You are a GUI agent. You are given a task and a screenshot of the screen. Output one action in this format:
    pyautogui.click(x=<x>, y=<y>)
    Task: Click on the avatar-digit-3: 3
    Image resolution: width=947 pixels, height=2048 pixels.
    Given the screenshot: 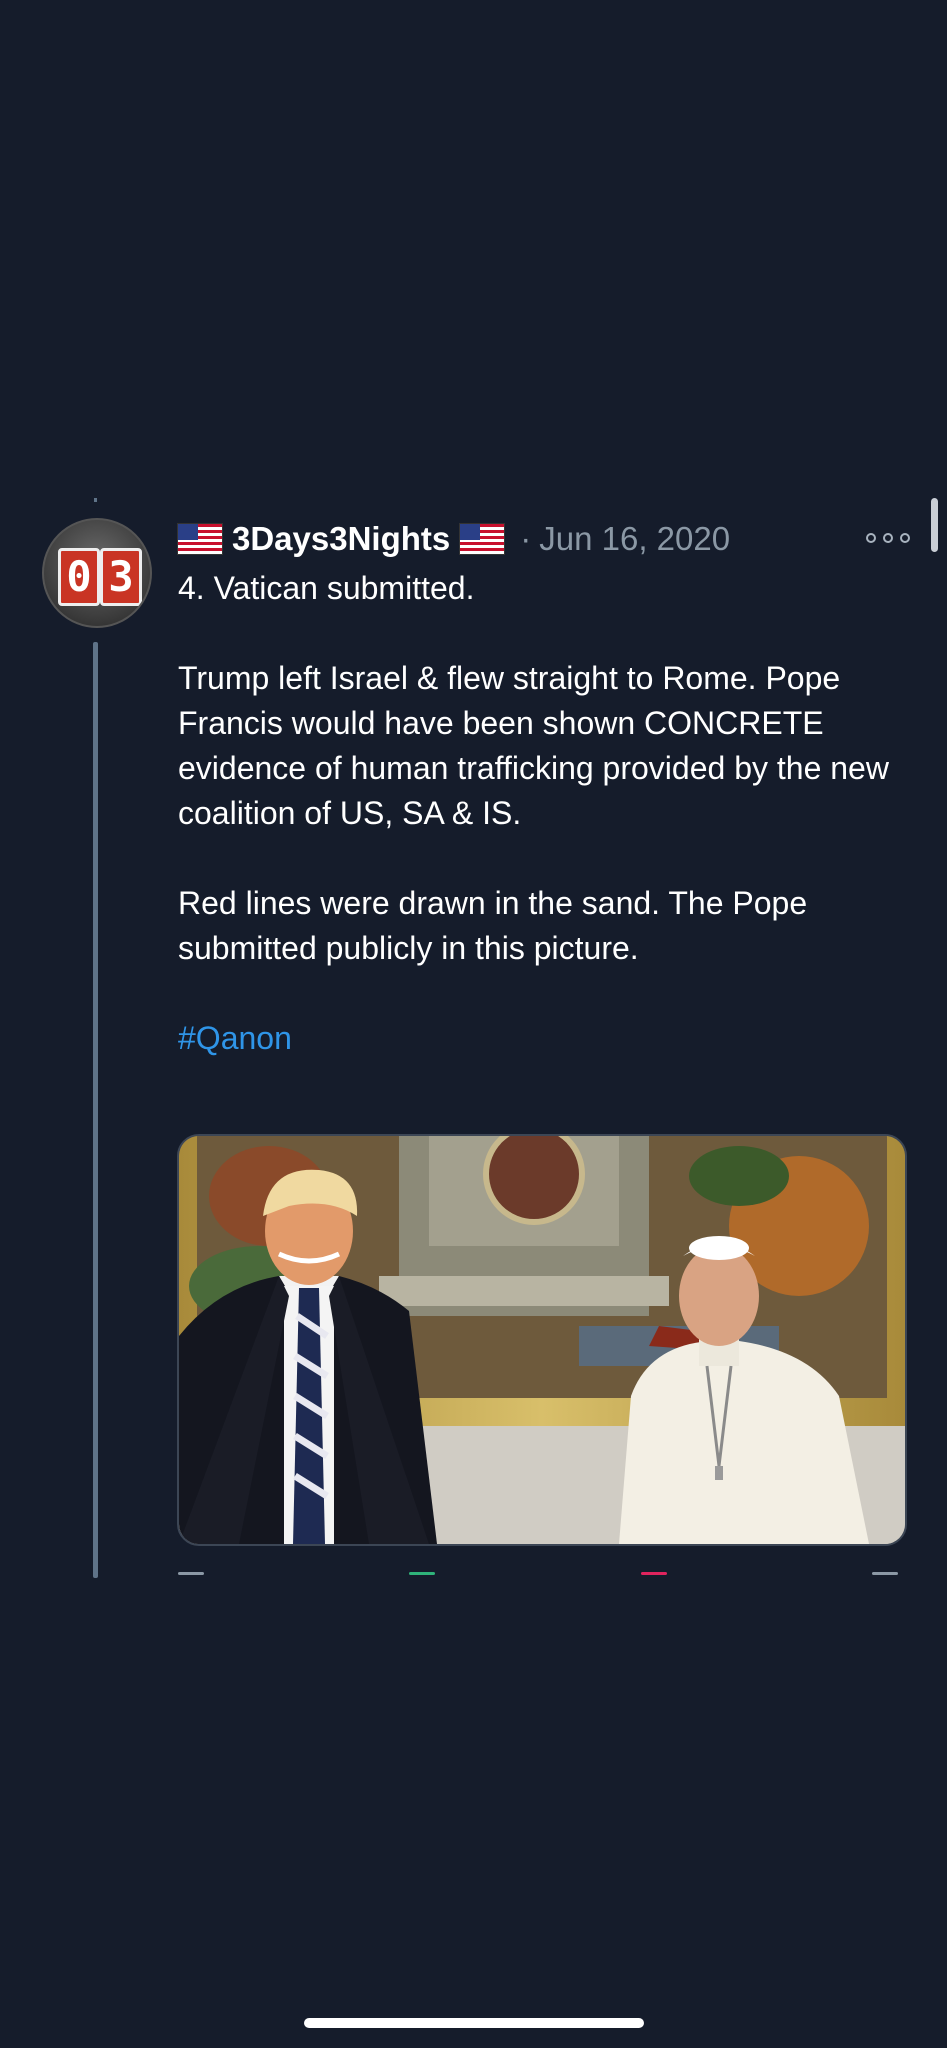 What is the action you would take?
    pyautogui.click(x=121, y=577)
    